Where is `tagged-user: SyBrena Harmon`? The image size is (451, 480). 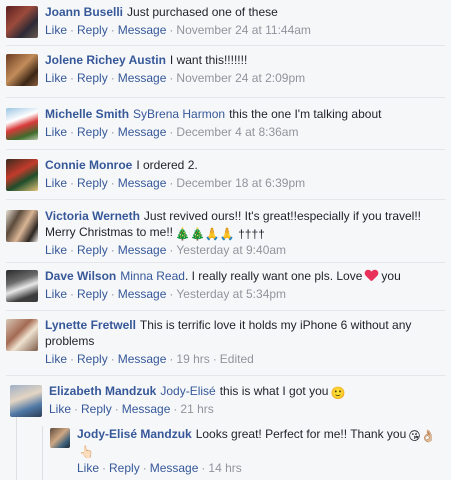 tagged-user: SyBrena Harmon is located at coordinates (179, 114).